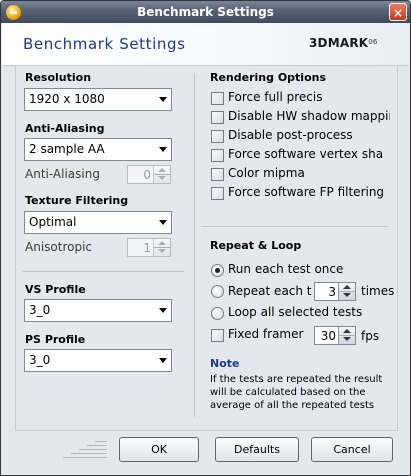 Image resolution: width=411 pixels, height=476 pixels. I want to click on run-each-test-once-radio, so click(217, 270).